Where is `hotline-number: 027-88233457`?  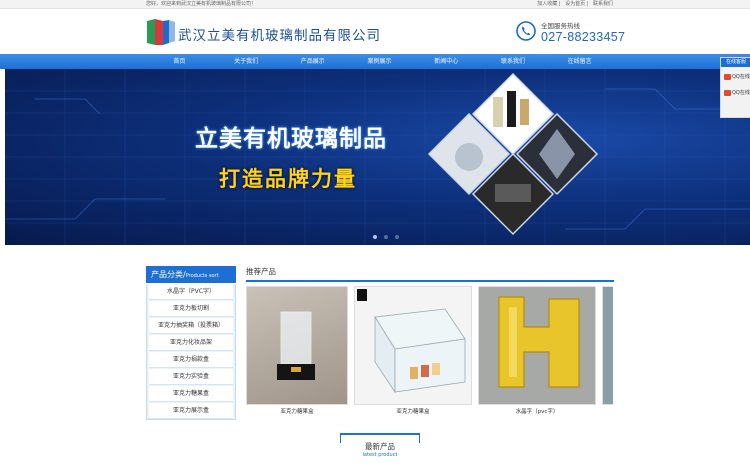
hotline-number: 027-88233457 is located at coordinates (583, 37).